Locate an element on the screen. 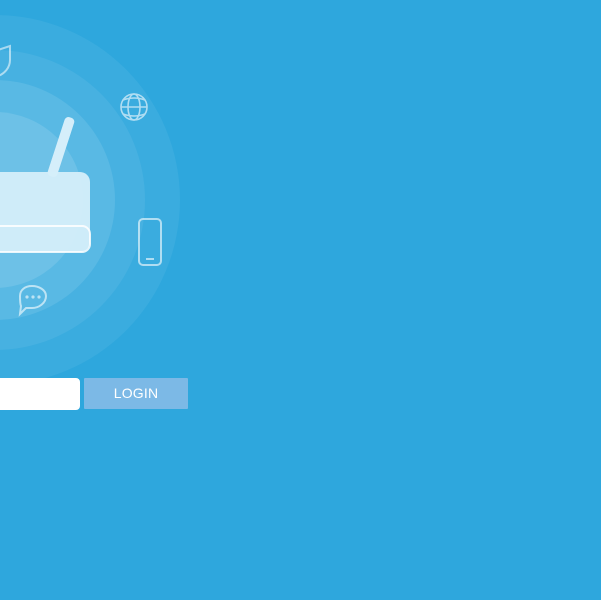 The width and height of the screenshot is (601, 600). globe-icon is located at coordinates (134, 107).